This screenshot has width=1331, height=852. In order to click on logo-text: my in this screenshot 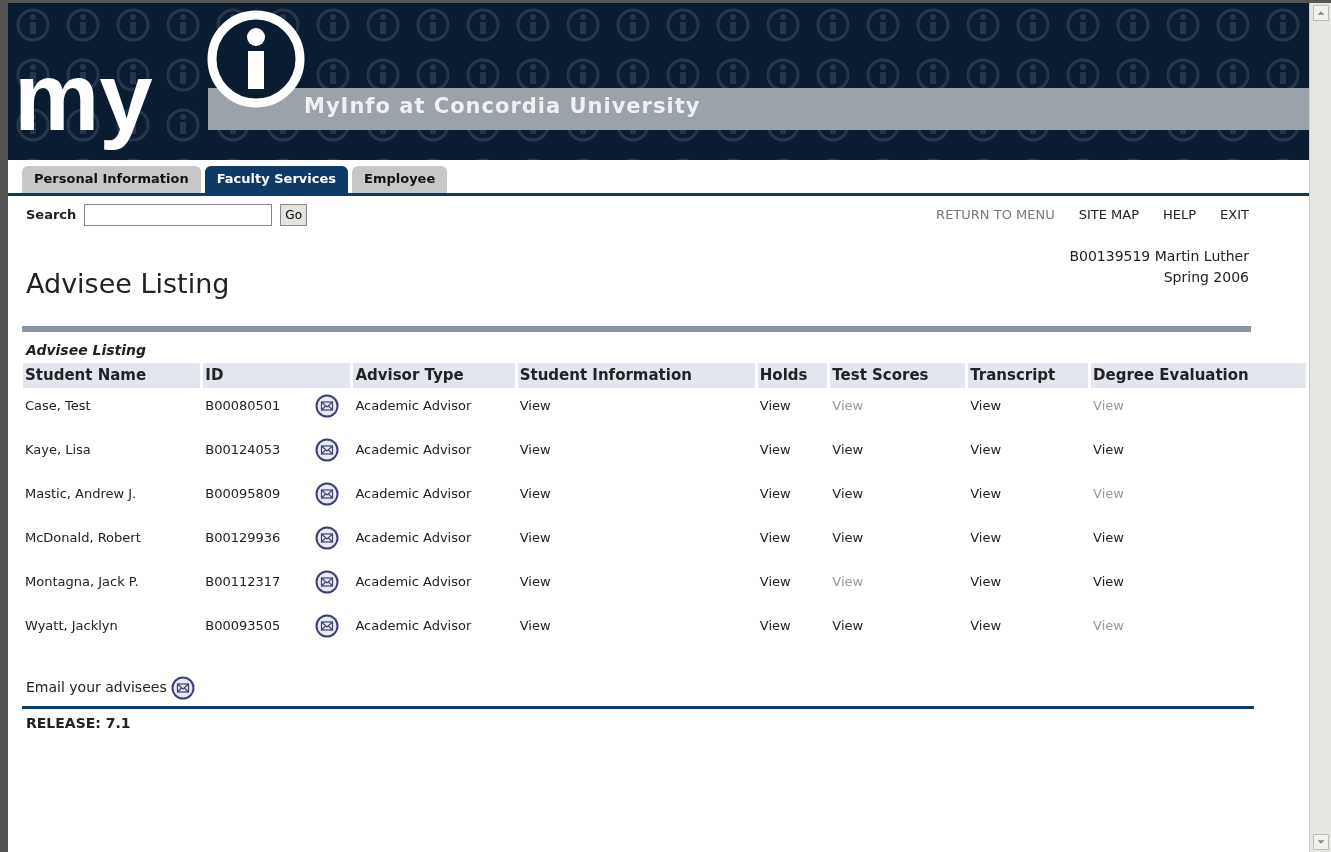, I will do `click(84, 97)`.